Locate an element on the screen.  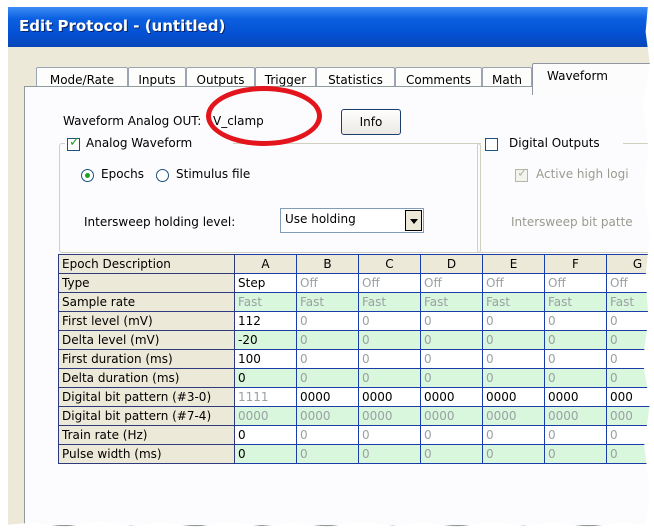
table-cell: 100 is located at coordinates (265, 359).